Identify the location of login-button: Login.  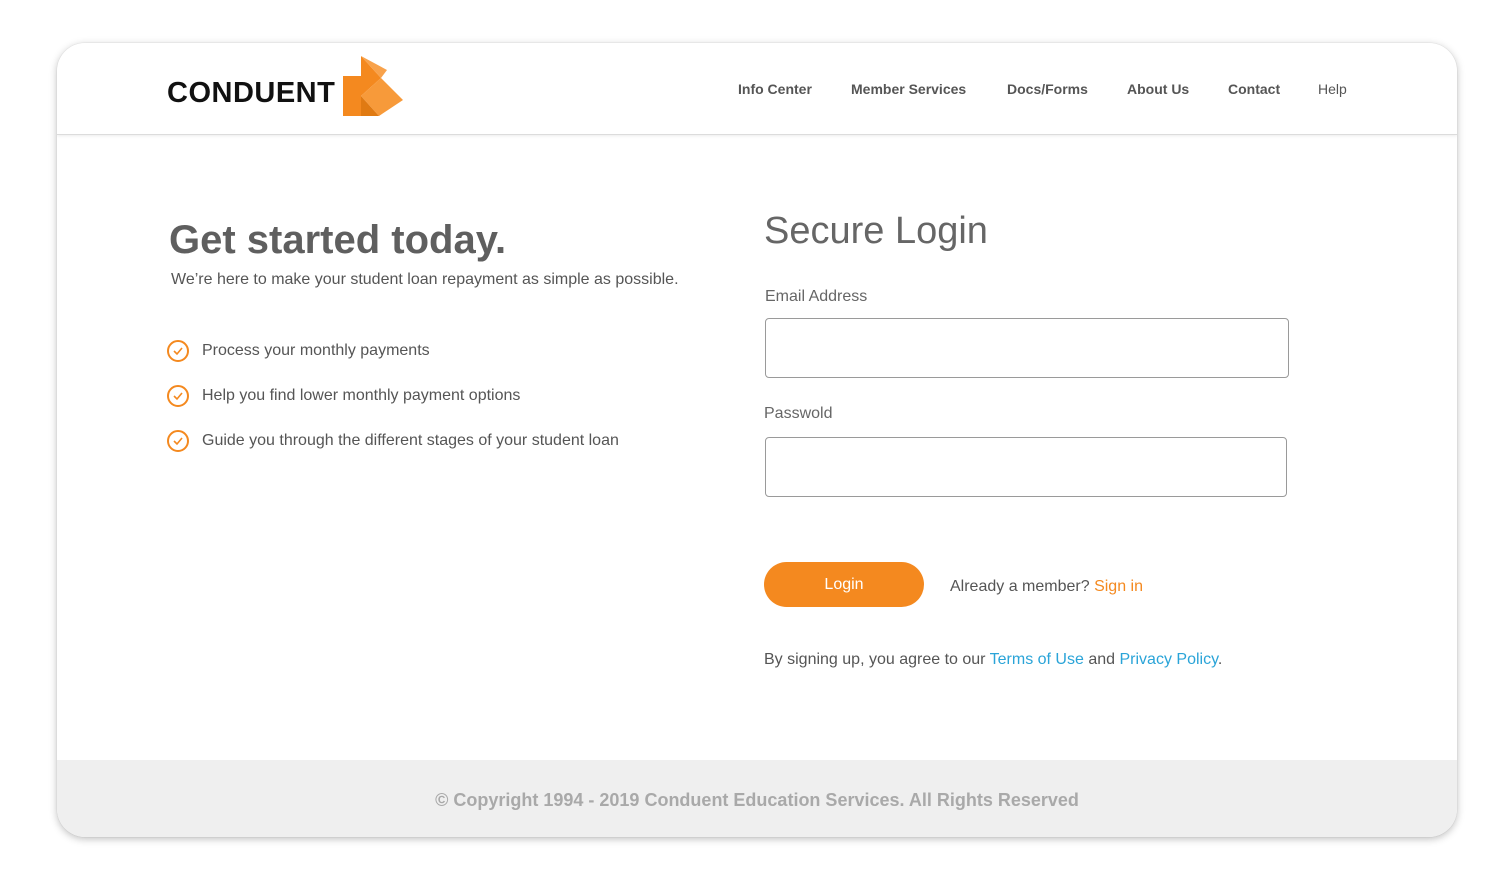
(844, 584).